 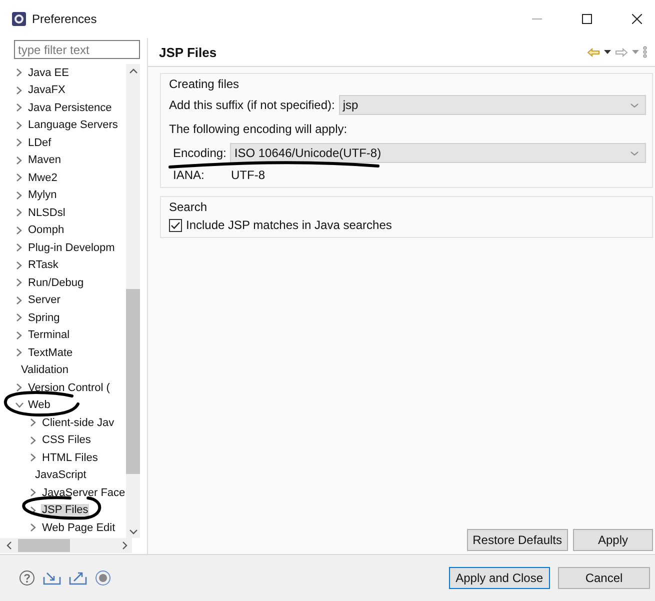 I want to click on close-icon, so click(x=637, y=19).